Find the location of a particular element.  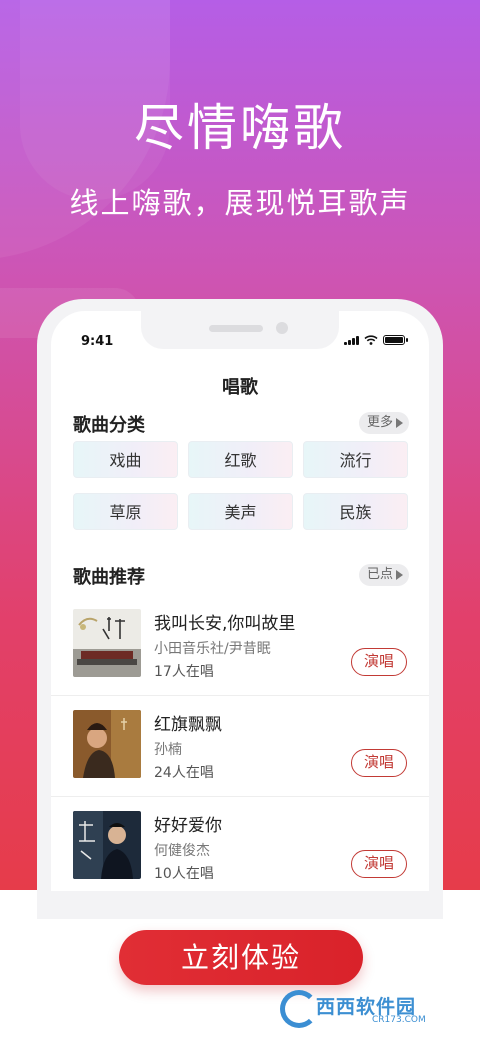

song-artist: 何健俊杰 is located at coordinates (182, 851).